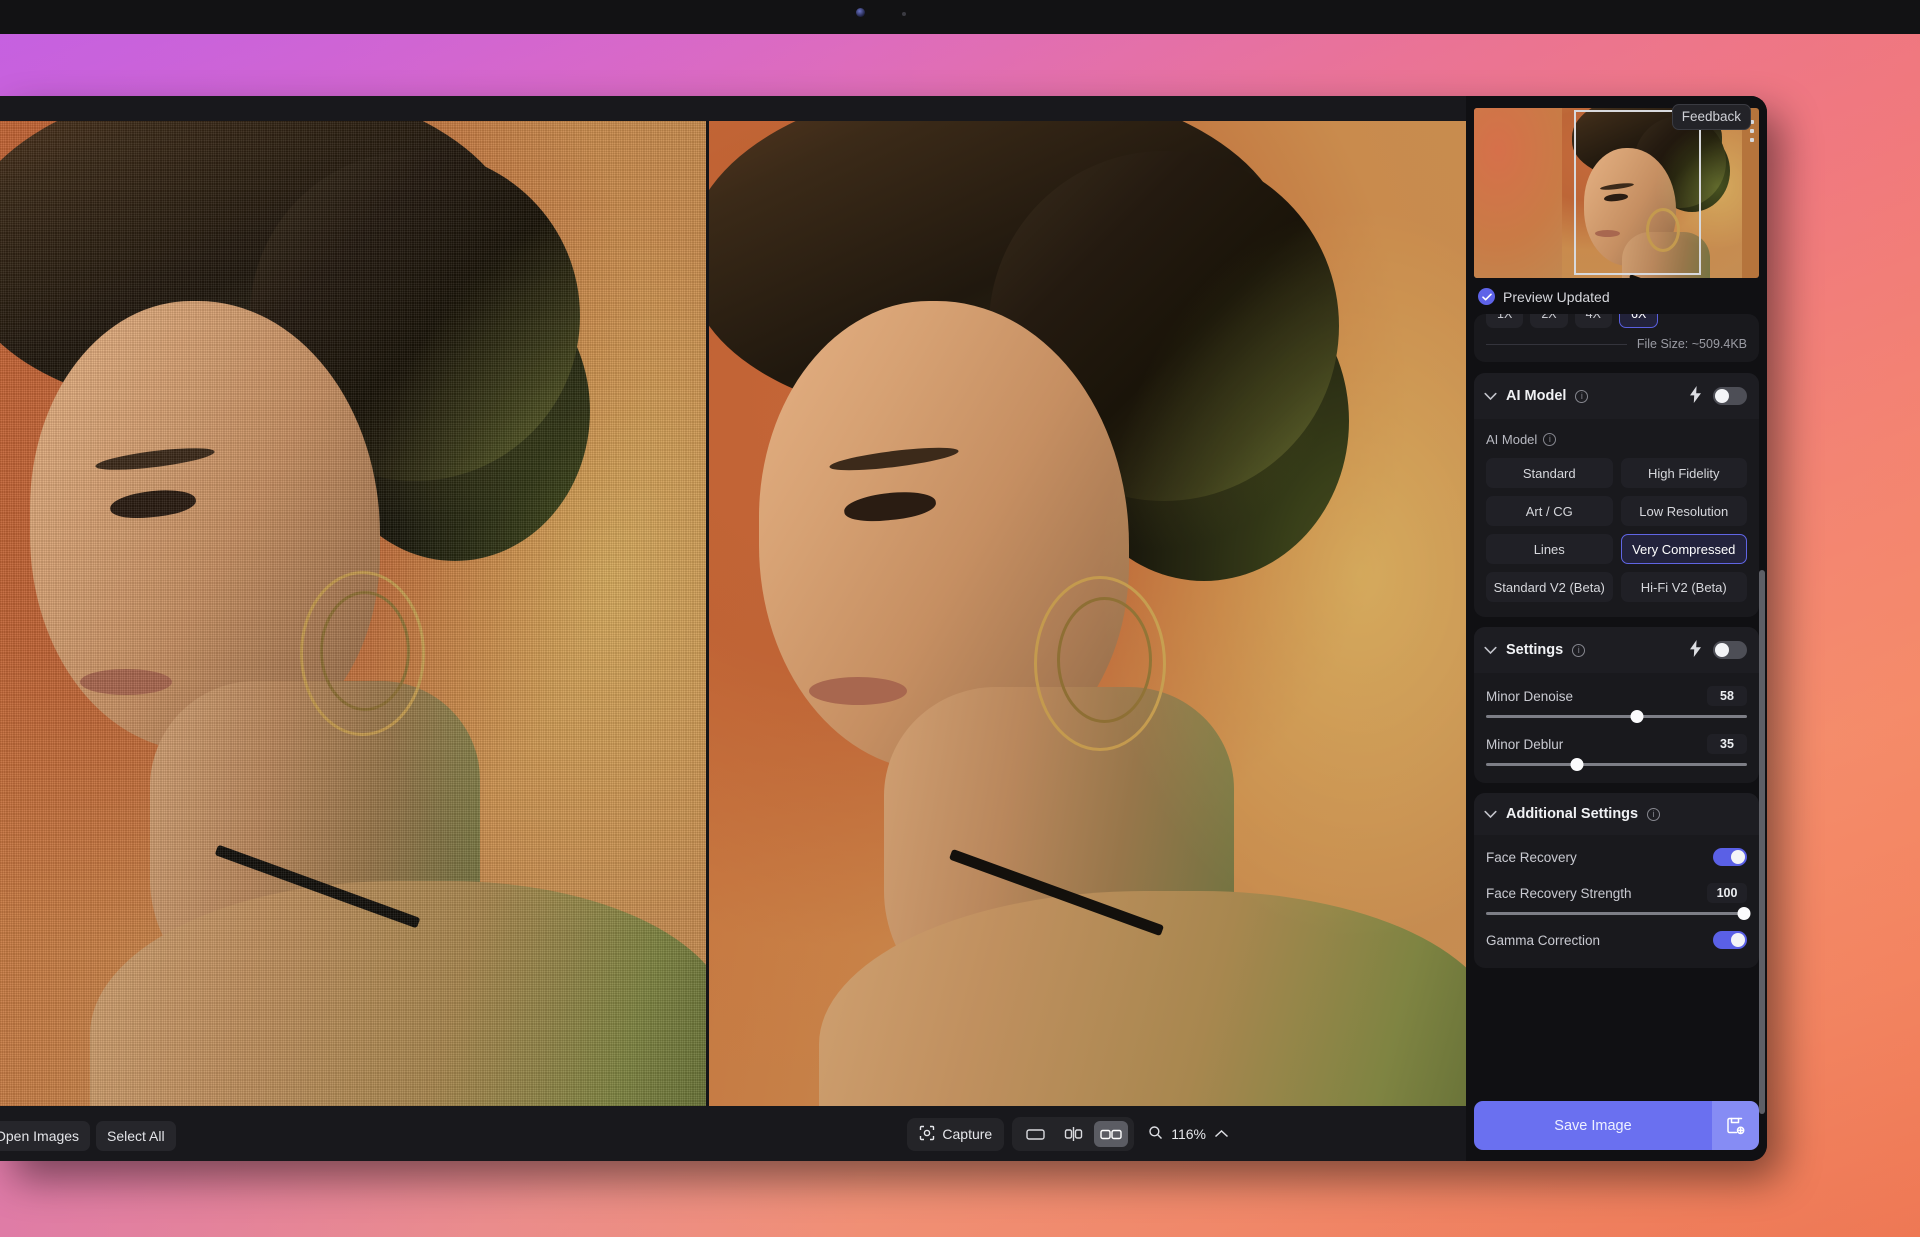 The width and height of the screenshot is (1920, 1237). I want to click on face-recovery-strength-knob, so click(1744, 913).